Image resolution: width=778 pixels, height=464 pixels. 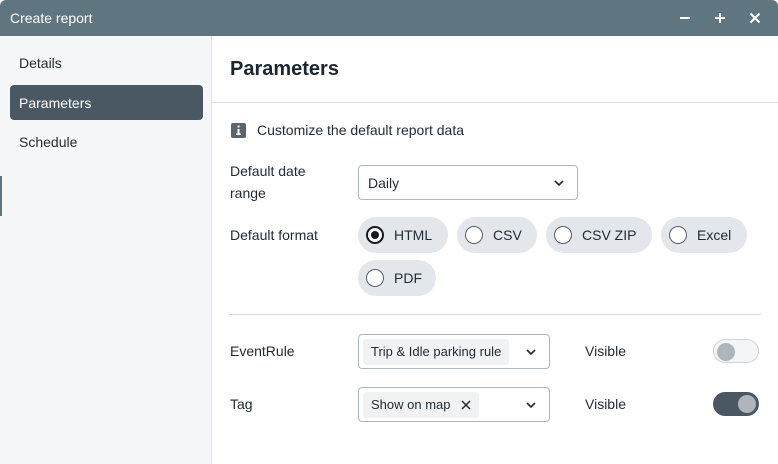 I want to click on format-option-html: HTML, so click(x=403, y=235).